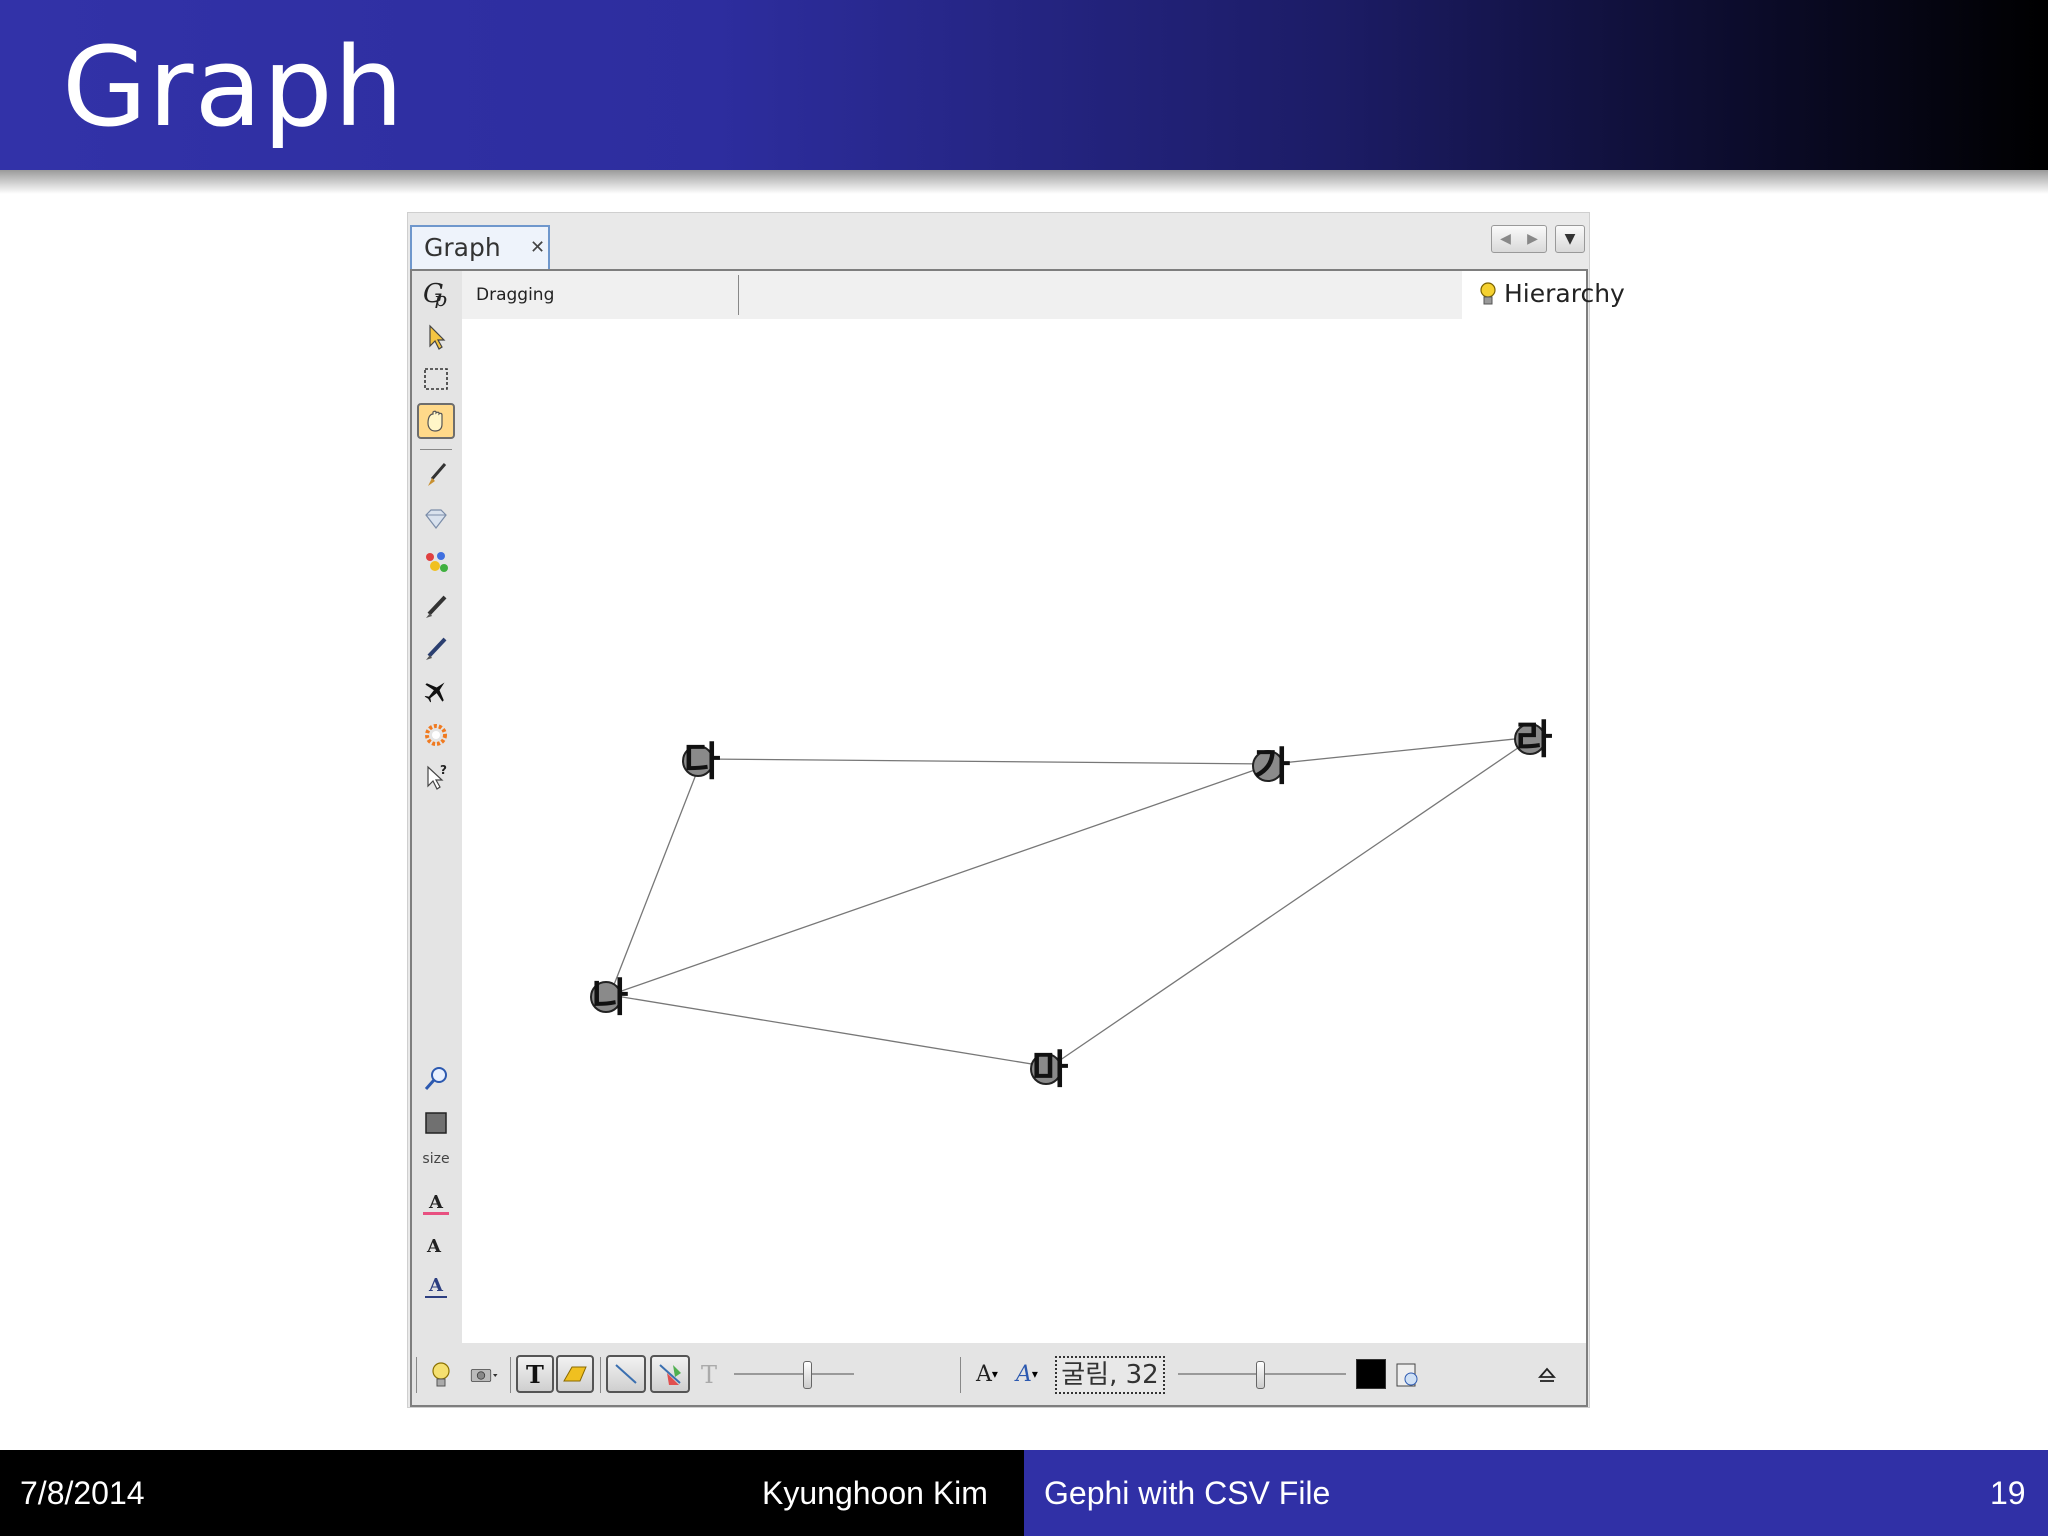 This screenshot has height=1536, width=2048. Describe the element at coordinates (962, 295) in the screenshot. I see `status-strip: Dragging` at that location.